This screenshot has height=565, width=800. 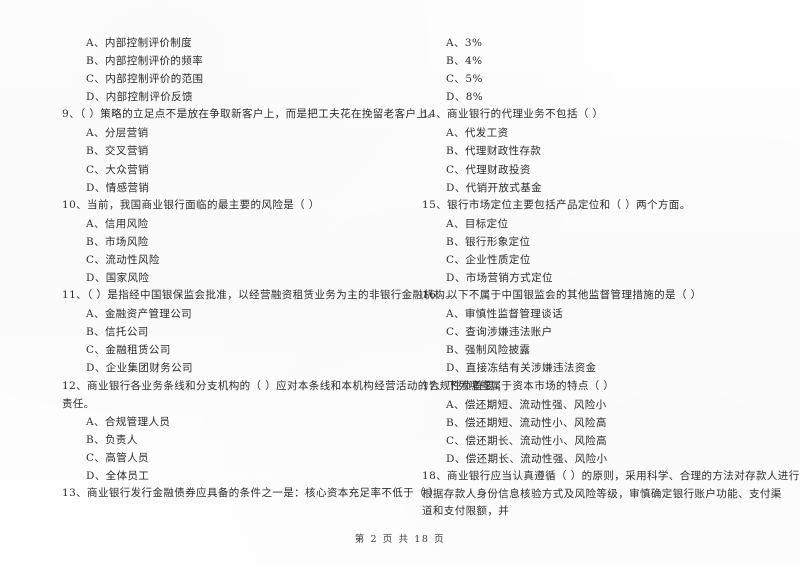 What do you see at coordinates (118, 278) in the screenshot?
I see `option-item: D、国家风险` at bounding box center [118, 278].